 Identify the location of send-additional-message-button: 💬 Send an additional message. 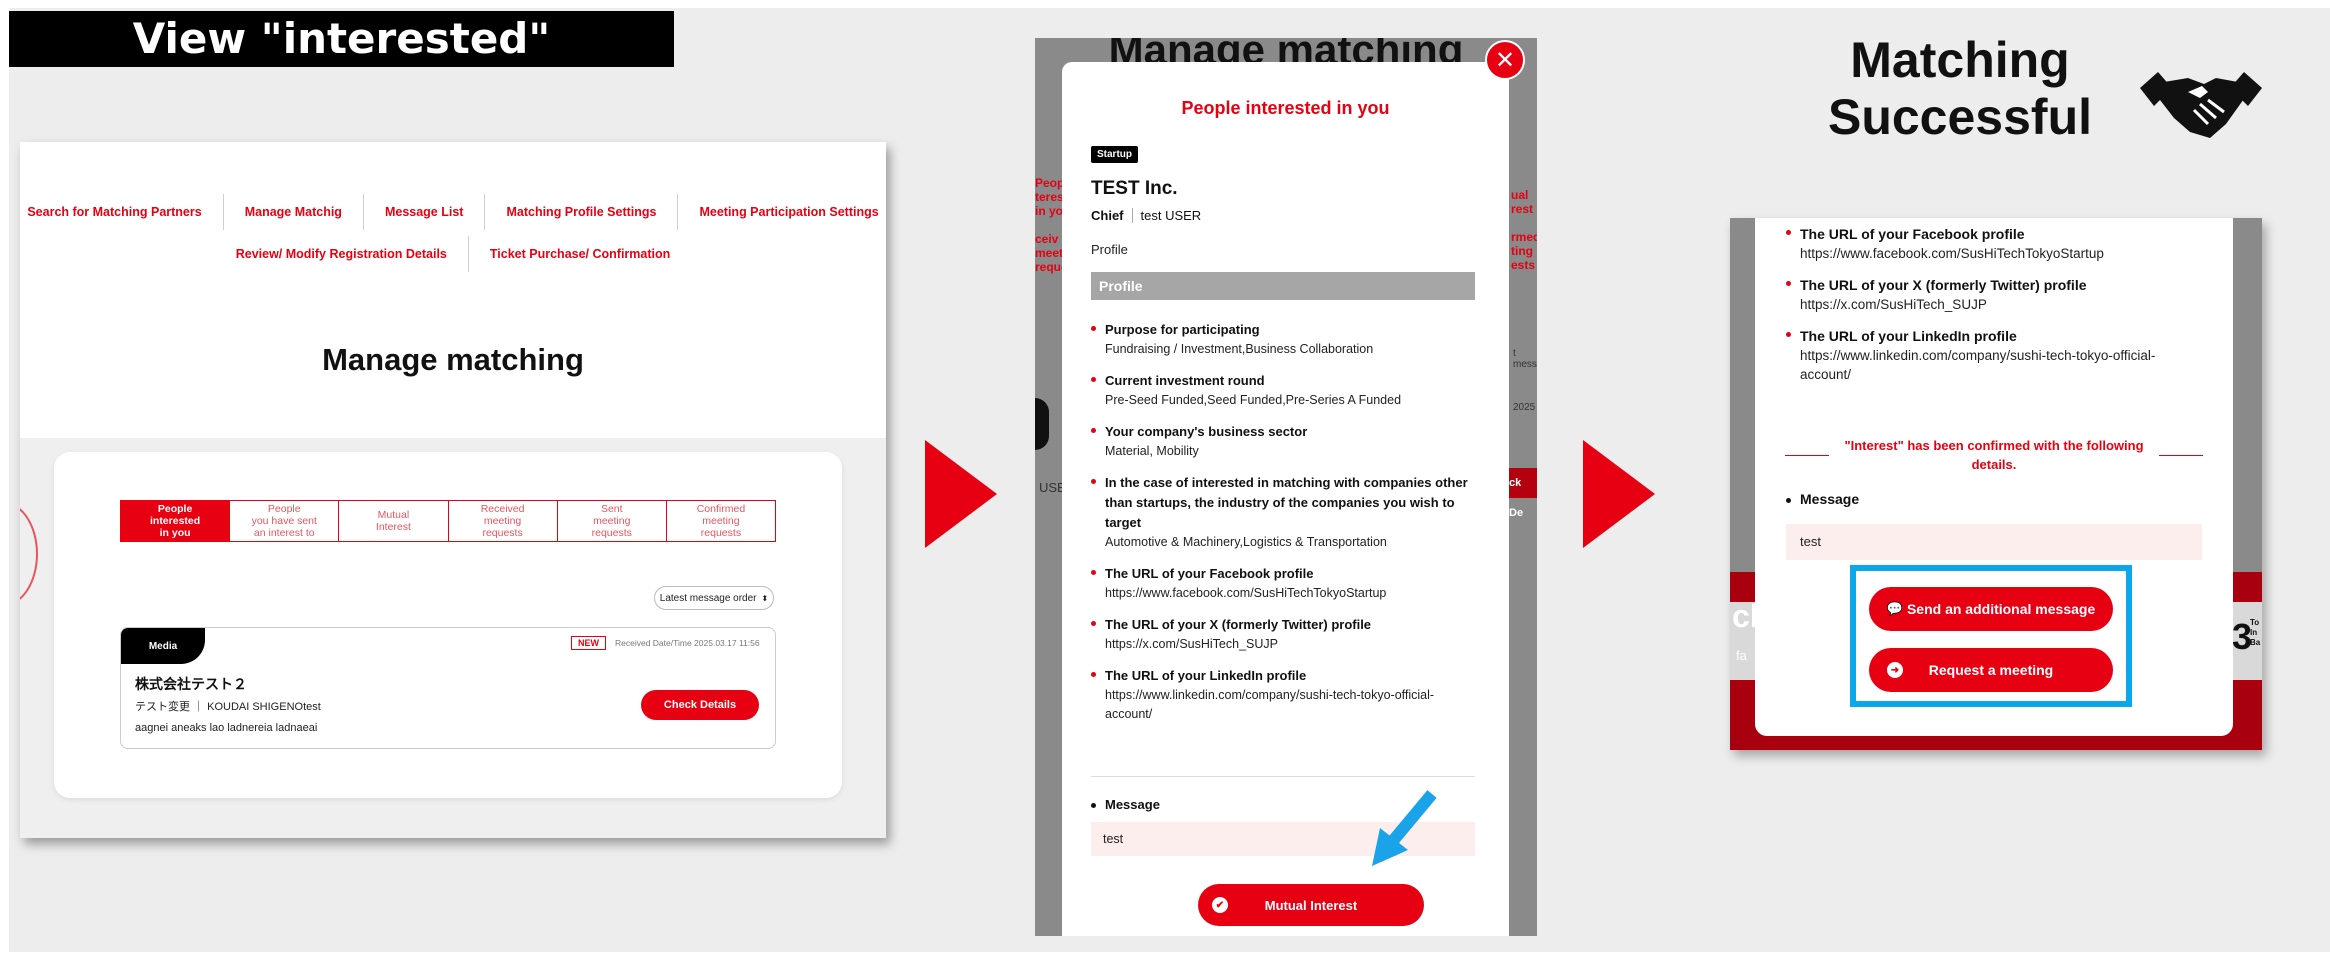
(1991, 609).